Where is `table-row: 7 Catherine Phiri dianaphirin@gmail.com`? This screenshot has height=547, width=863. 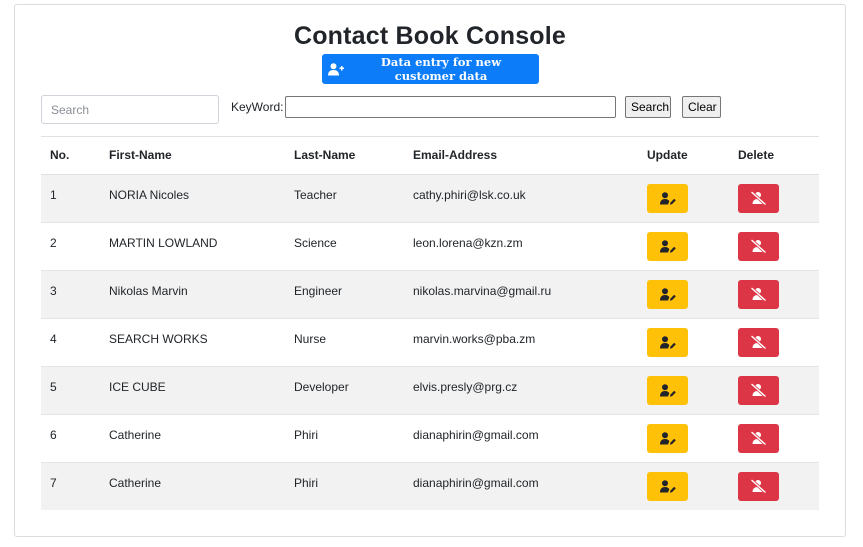 table-row: 7 Catherine Phiri dianaphirin@gmail.com is located at coordinates (430, 486).